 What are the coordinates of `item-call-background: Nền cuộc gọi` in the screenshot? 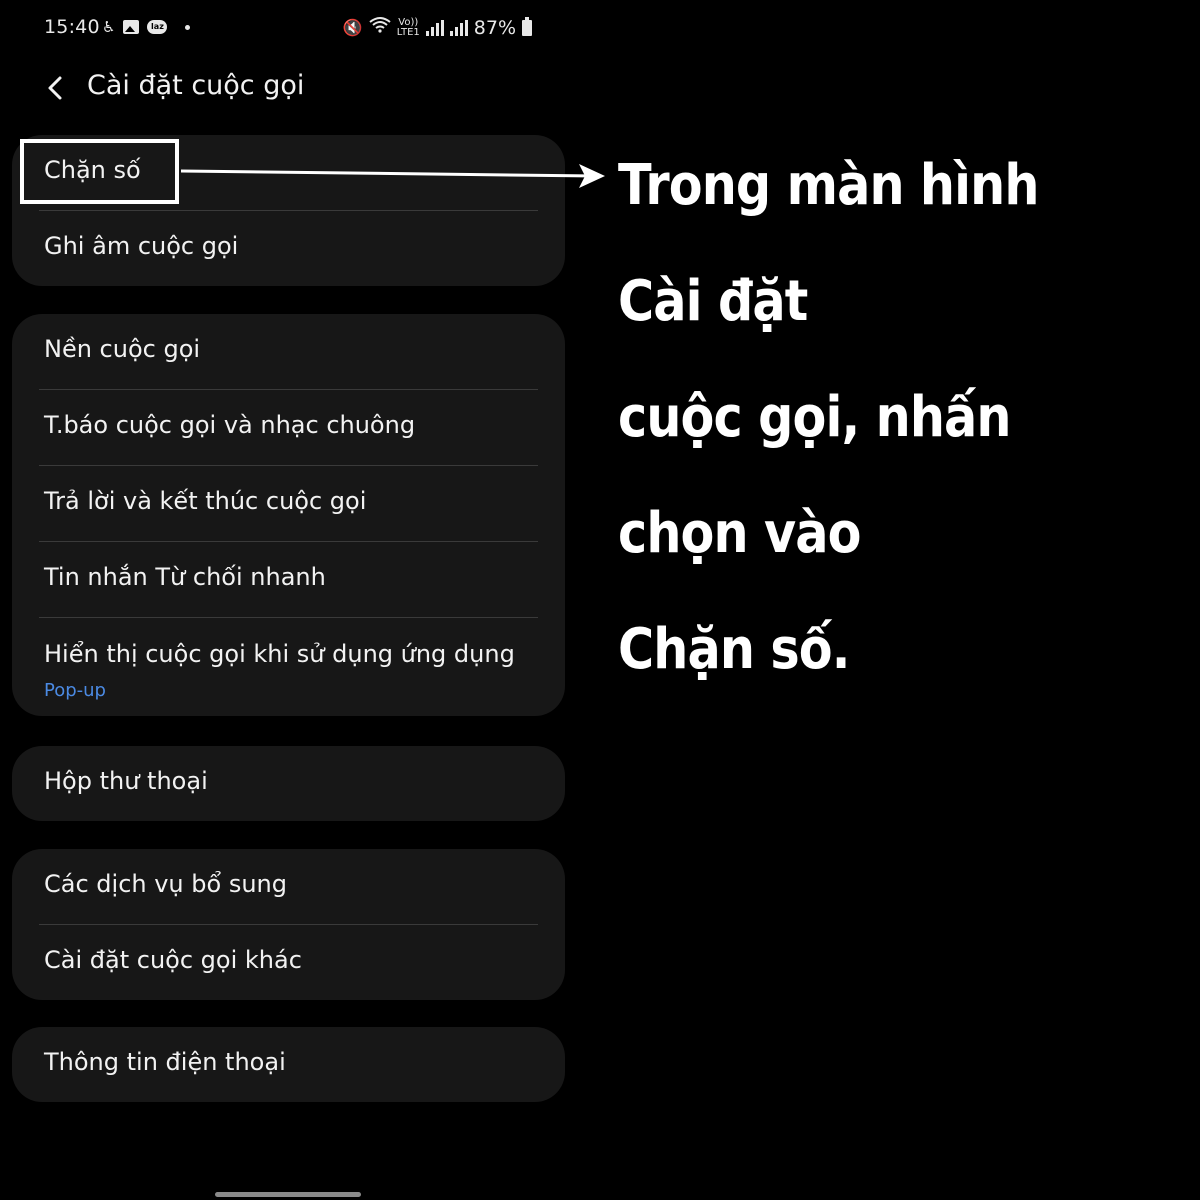 It's located at (288, 351).